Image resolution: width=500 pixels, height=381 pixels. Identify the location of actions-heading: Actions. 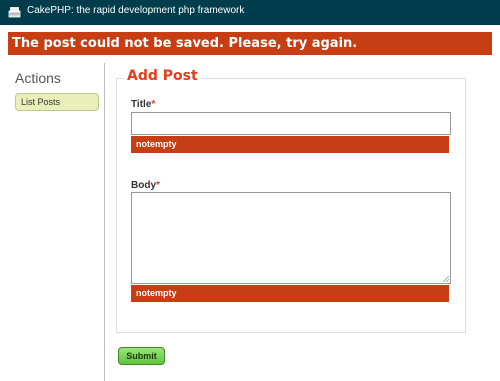
(38, 78).